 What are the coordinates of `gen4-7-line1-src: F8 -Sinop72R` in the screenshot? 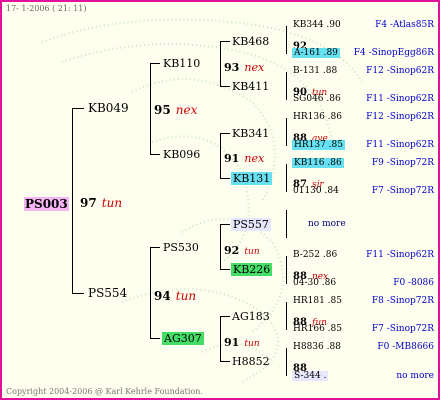 It's located at (402, 301).